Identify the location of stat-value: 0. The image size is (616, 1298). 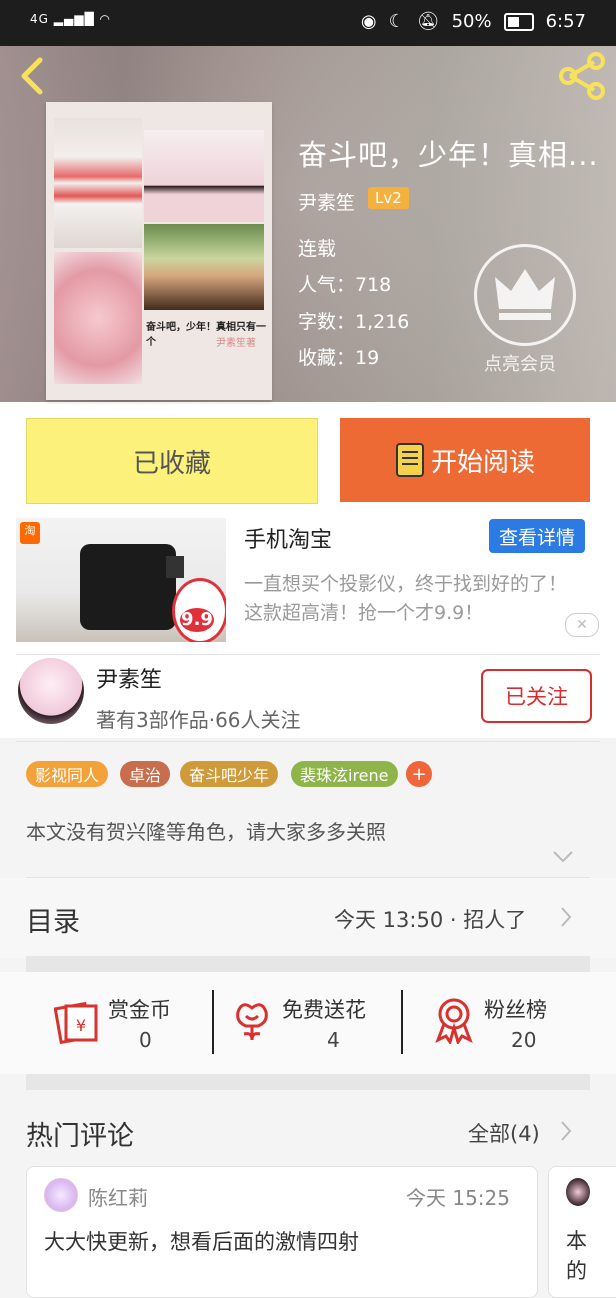
(145, 1040).